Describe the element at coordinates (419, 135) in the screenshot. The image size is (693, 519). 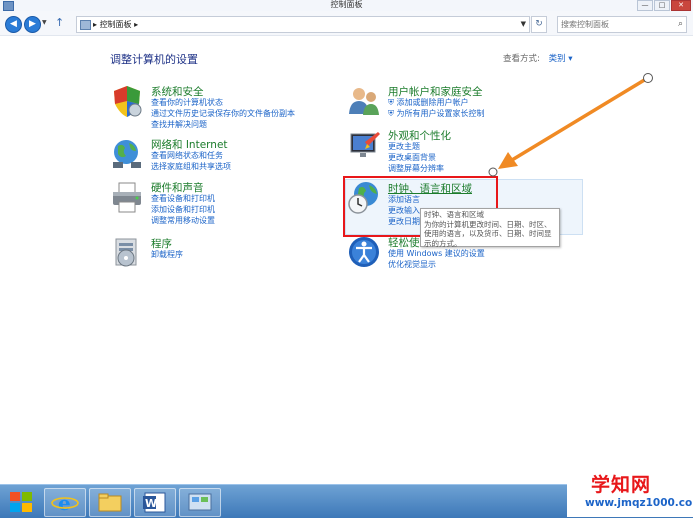
I see `category-title: 外观和个性化` at that location.